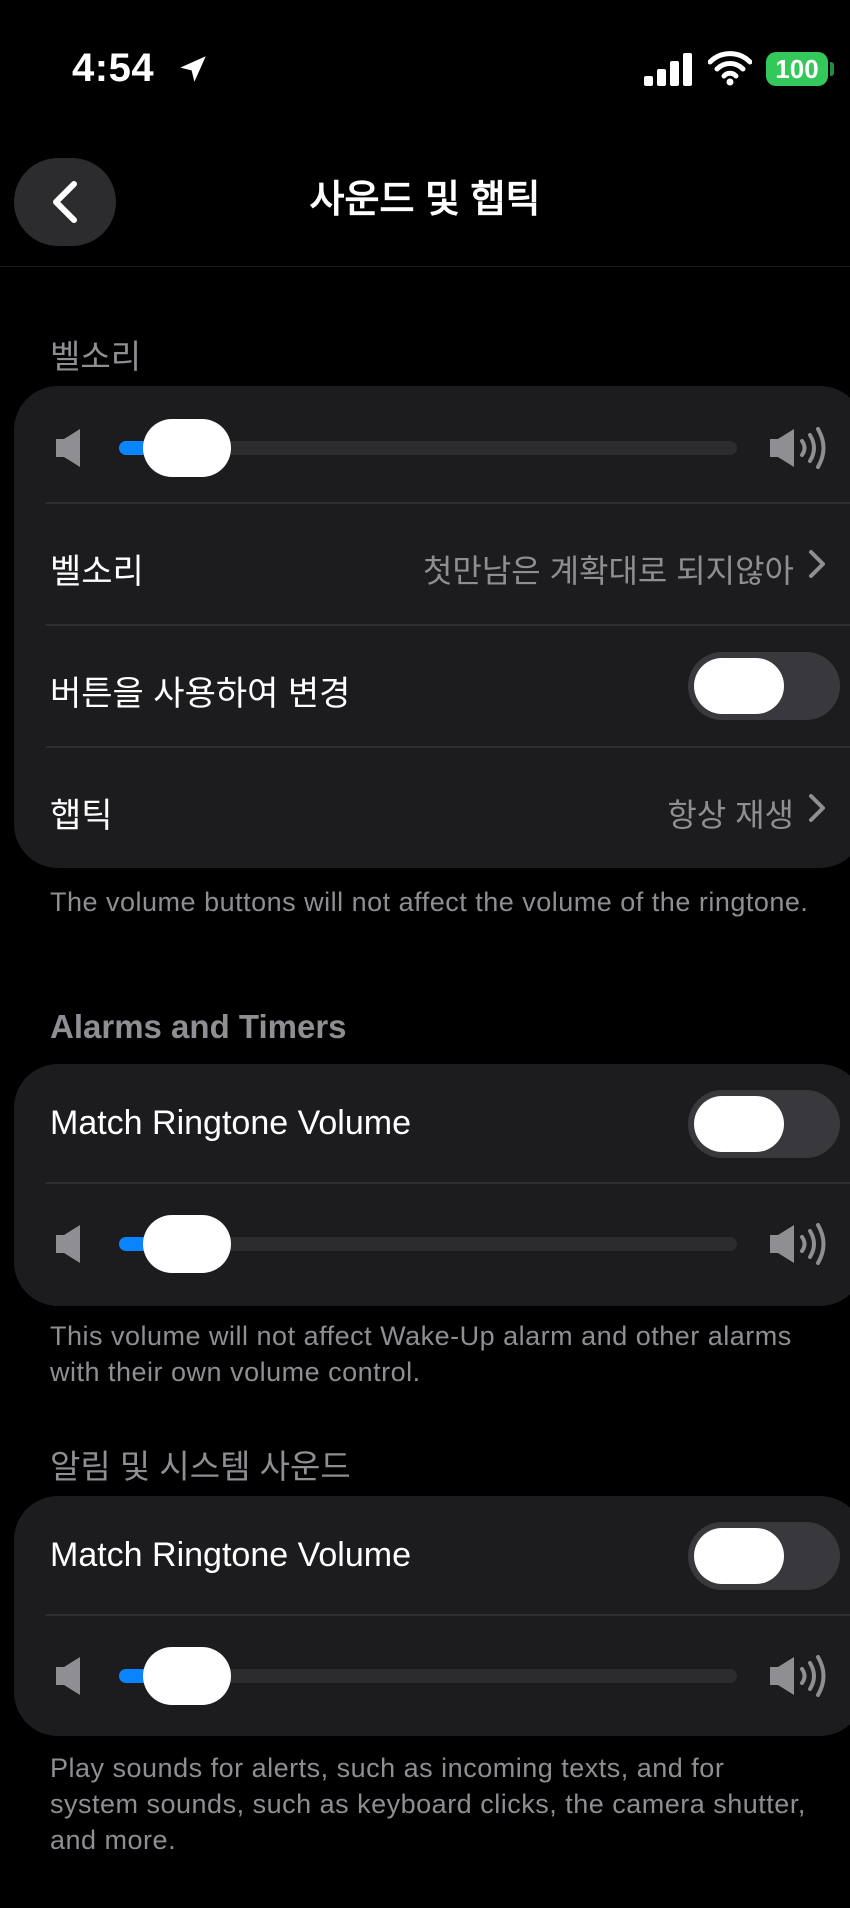 The height and width of the screenshot is (1908, 850). I want to click on notifications-match-toggle, so click(764, 1556).